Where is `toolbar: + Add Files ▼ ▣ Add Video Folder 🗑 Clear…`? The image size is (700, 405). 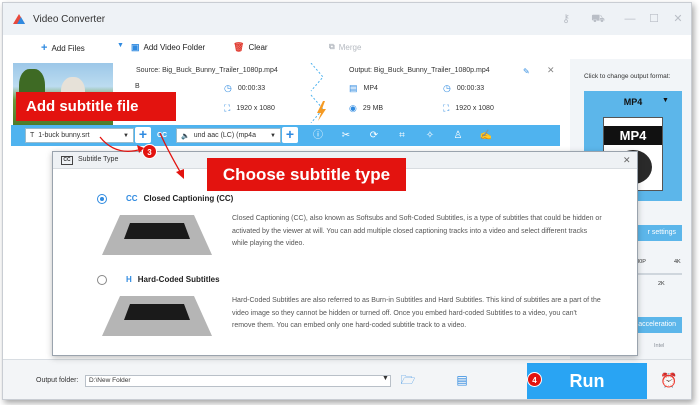 toolbar: + Add Files ▼ ▣ Add Video Folder 🗑 Clear… is located at coordinates (285, 48).